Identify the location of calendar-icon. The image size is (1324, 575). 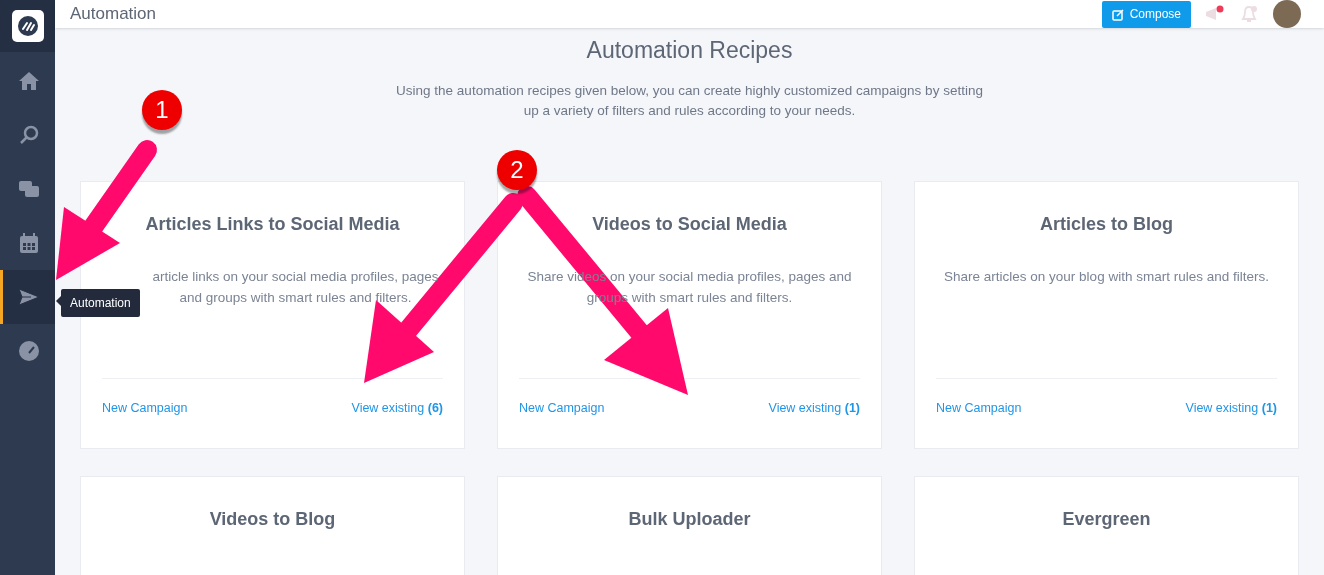
(29, 243).